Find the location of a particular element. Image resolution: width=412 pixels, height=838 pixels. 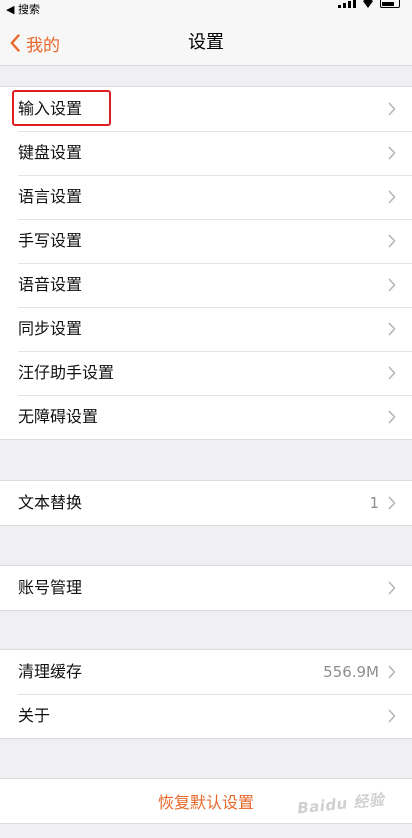

row-label: 手写设置 is located at coordinates (50, 240).